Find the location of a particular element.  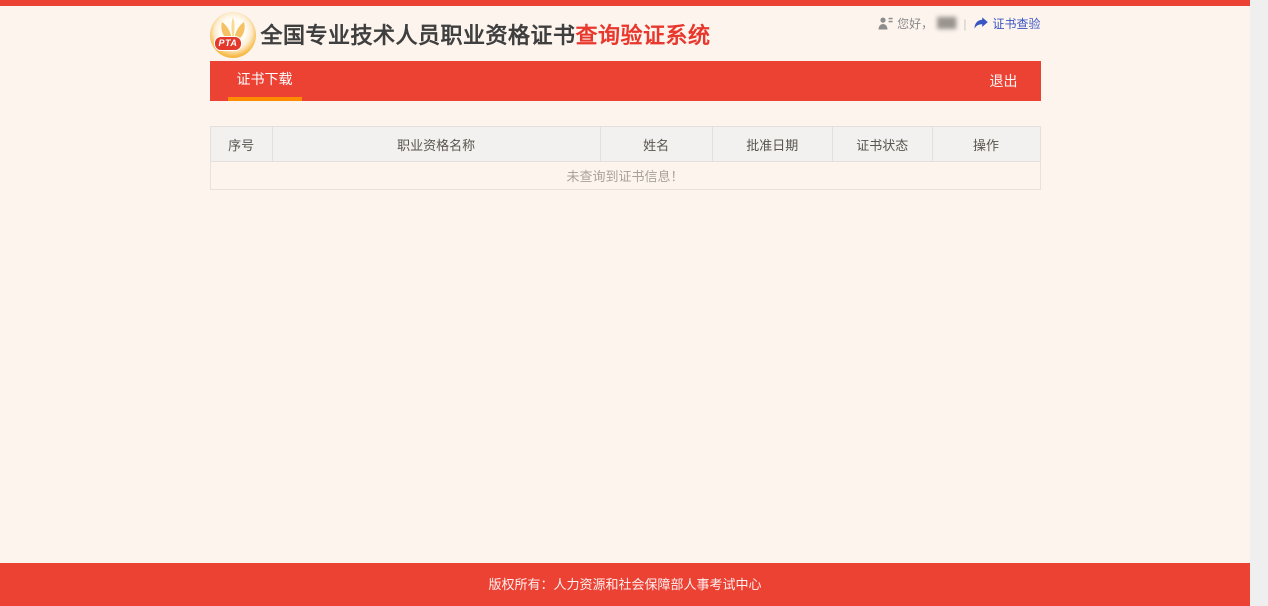

logo-flame-icon is located at coordinates (232, 30).